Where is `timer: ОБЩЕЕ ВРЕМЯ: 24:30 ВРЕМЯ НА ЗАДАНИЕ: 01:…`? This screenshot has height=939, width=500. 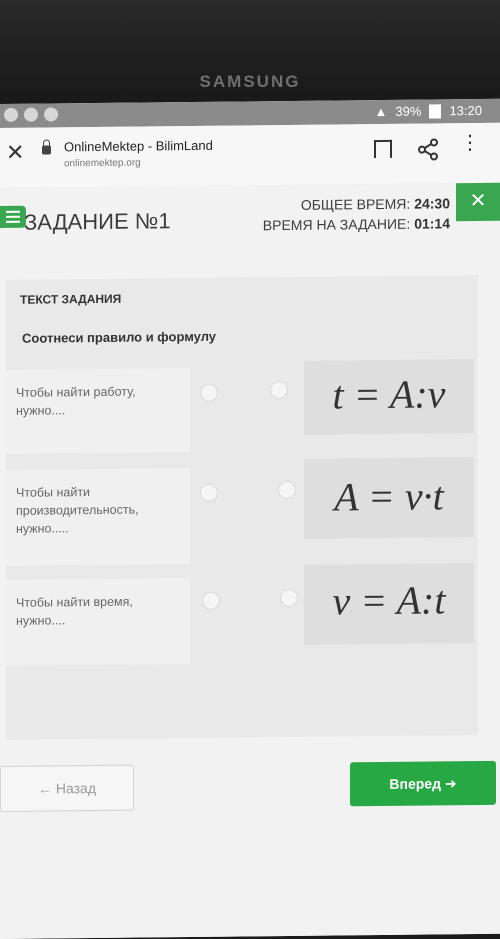 timer: ОБЩЕЕ ВРЕМЯ: 24:30 ВРЕМЯ НА ЗАДАНИЕ: 01:… is located at coordinates (356, 214).